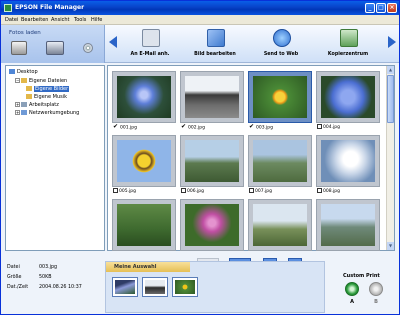 The image size is (400, 315). I want to click on thumbnail-caption: 004.jpg, so click(328, 128).